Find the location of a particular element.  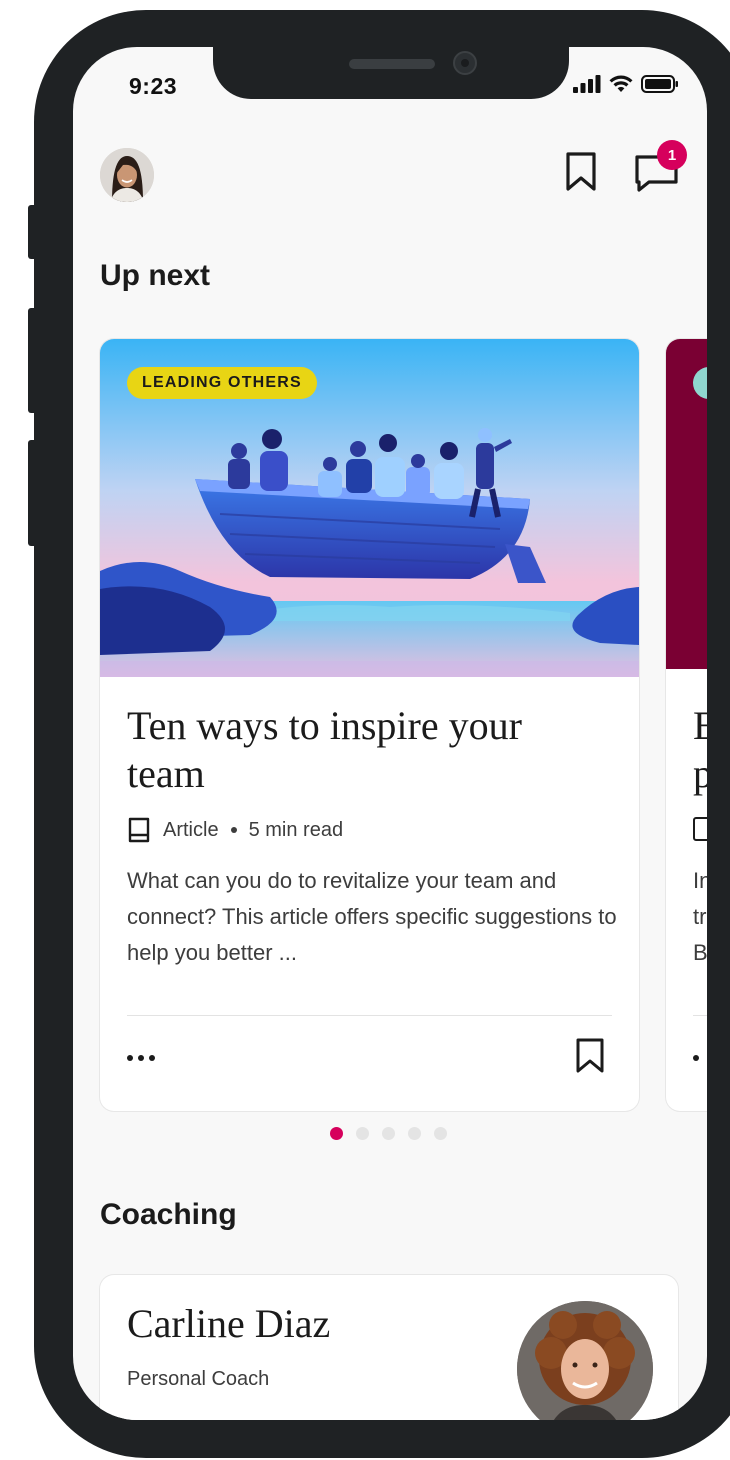

article-type: Article is located at coordinates (191, 829).